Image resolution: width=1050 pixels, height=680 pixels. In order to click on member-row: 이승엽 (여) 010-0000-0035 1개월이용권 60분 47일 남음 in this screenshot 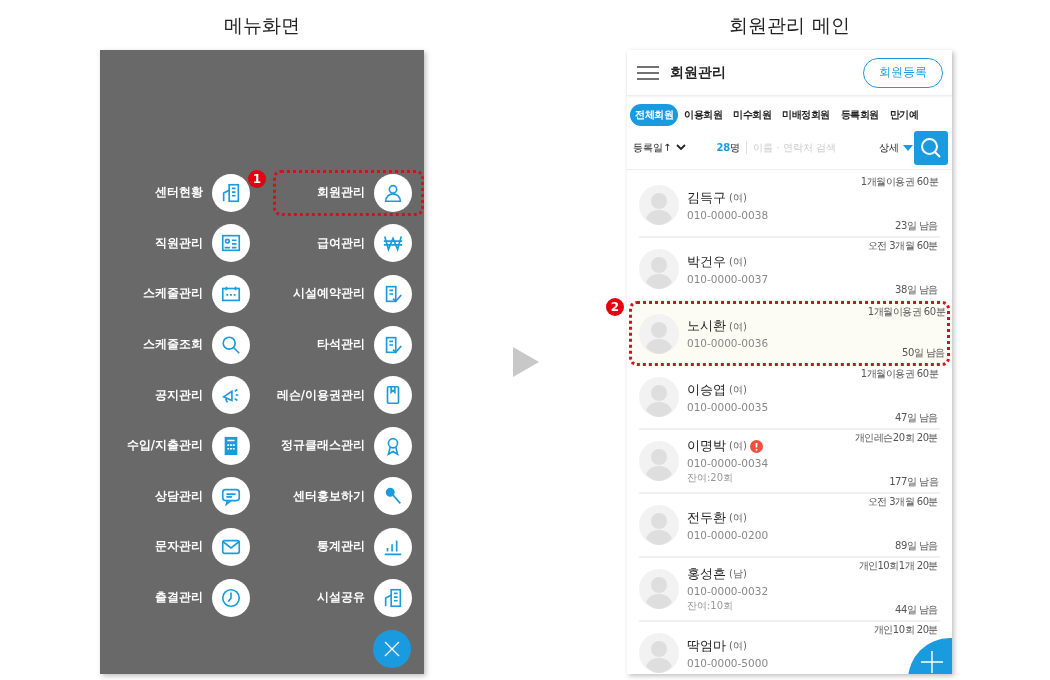, I will do `click(789, 398)`.